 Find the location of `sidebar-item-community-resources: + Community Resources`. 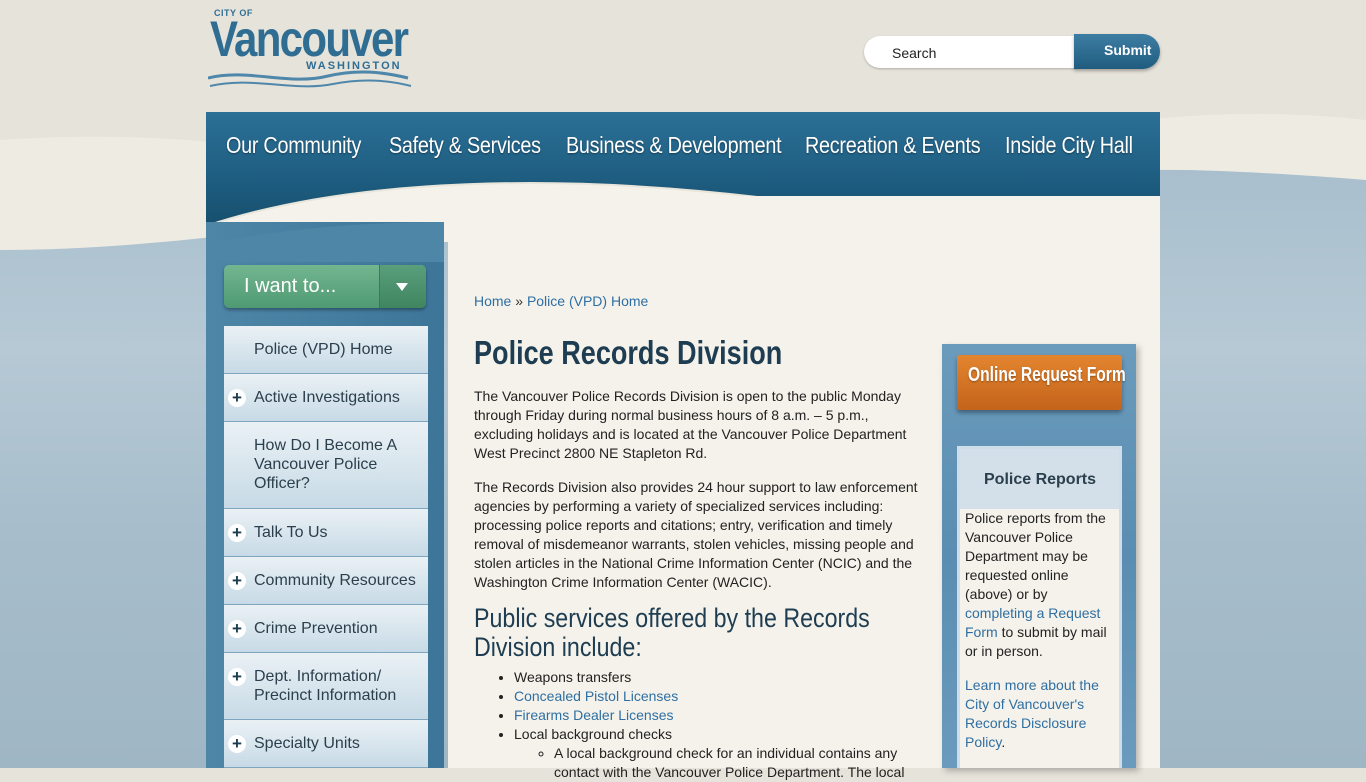

sidebar-item-community-resources: + Community Resources is located at coordinates (326, 581).